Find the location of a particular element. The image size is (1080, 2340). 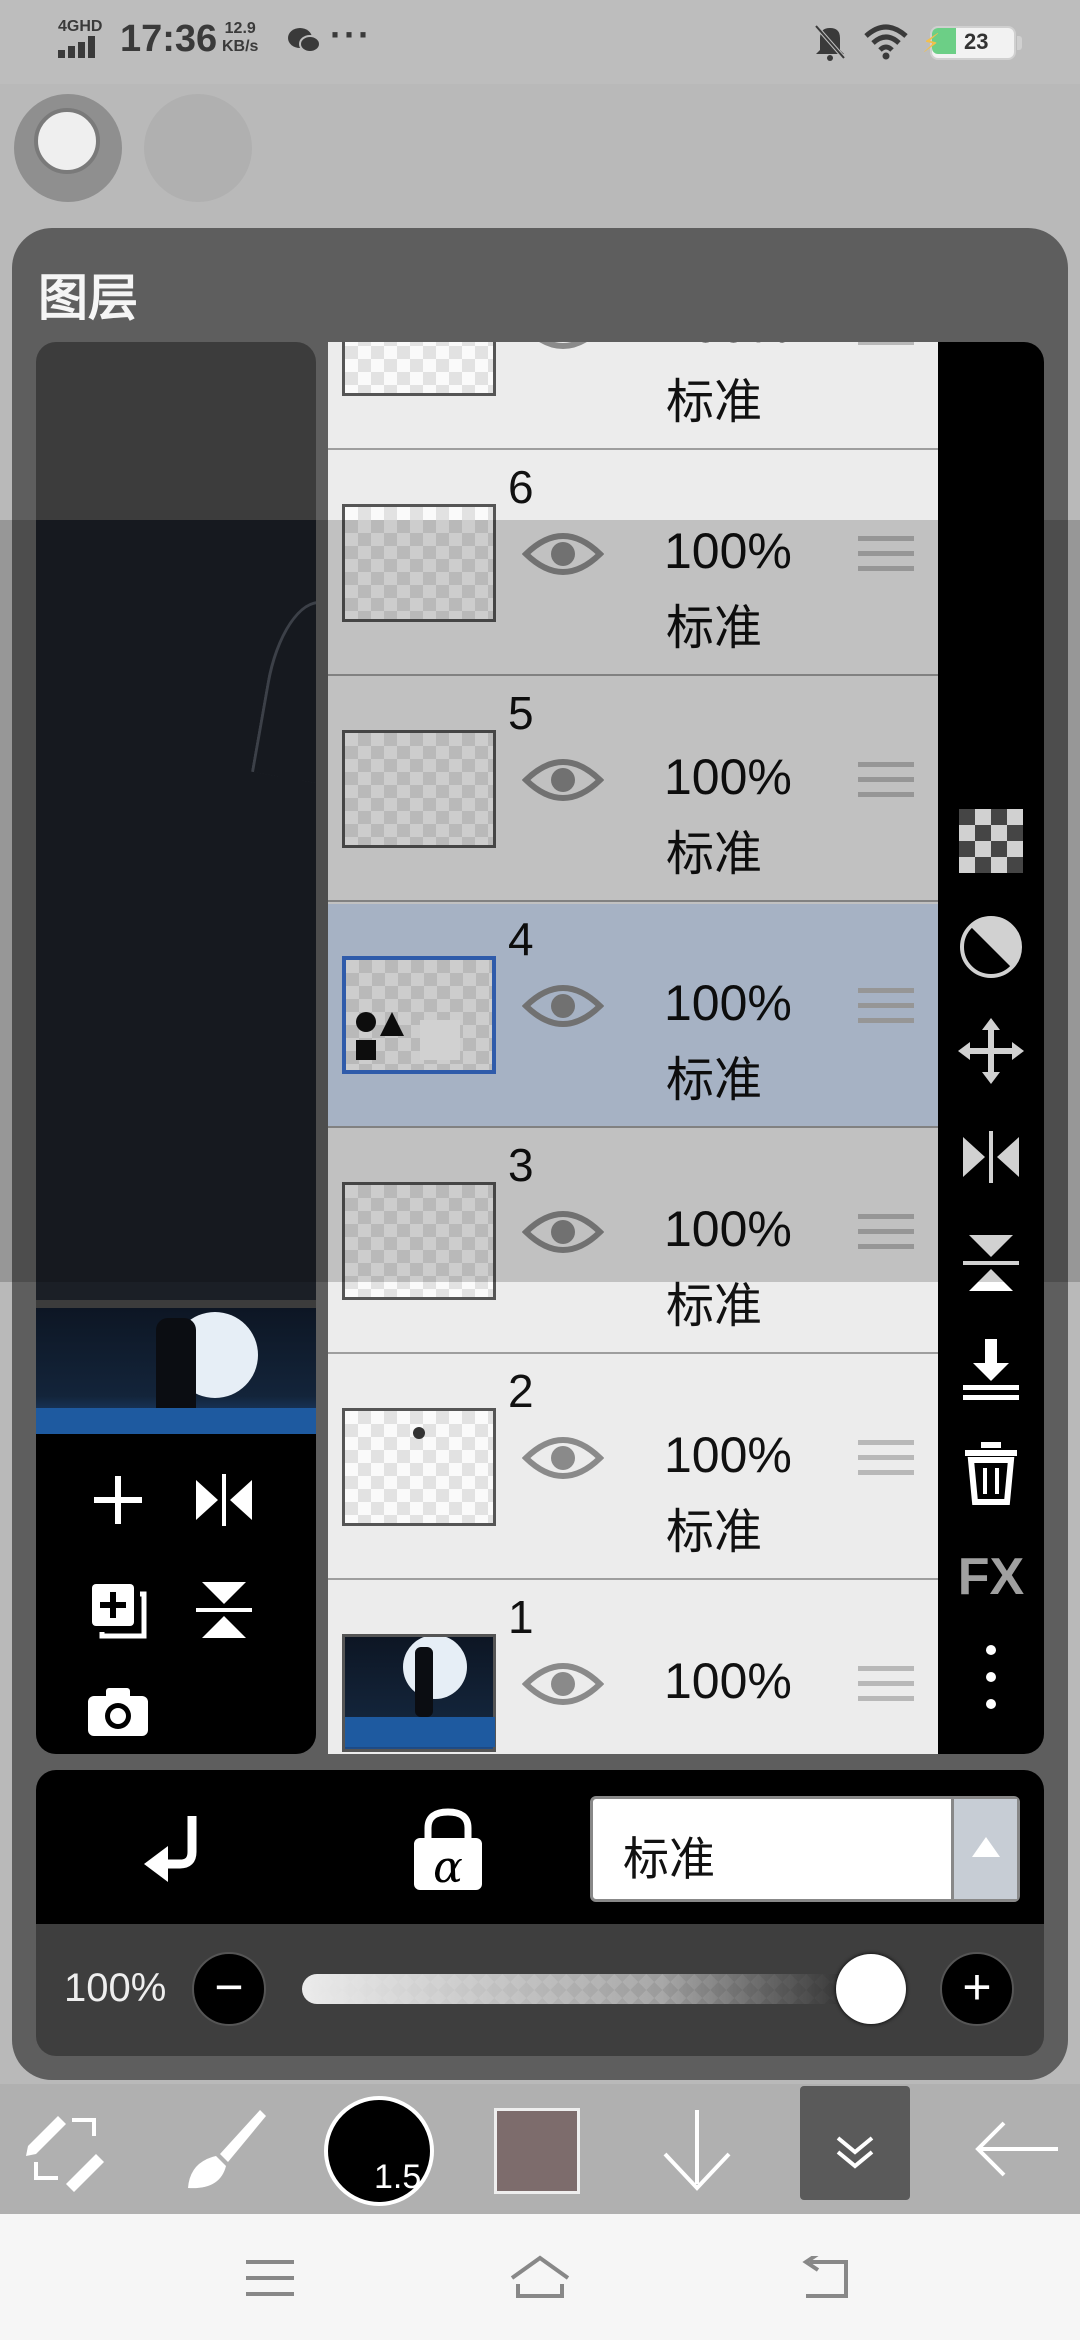

opacity-increase-button: + is located at coordinates (977, 1989).